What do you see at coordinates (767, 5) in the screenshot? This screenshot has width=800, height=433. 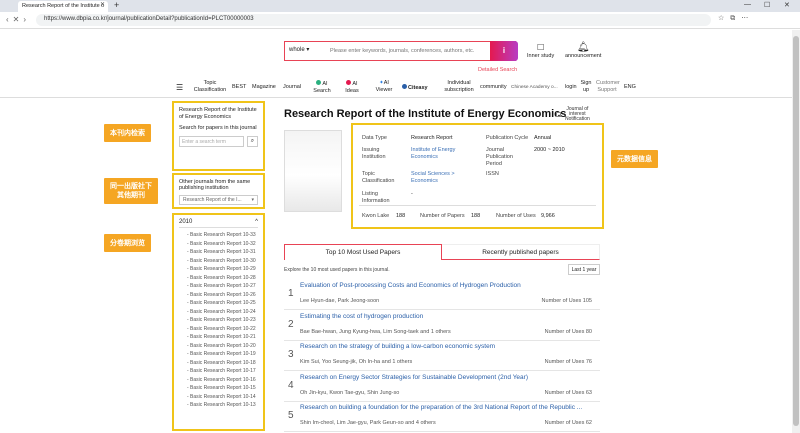 I see `maximize-icon: ☐` at bounding box center [767, 5].